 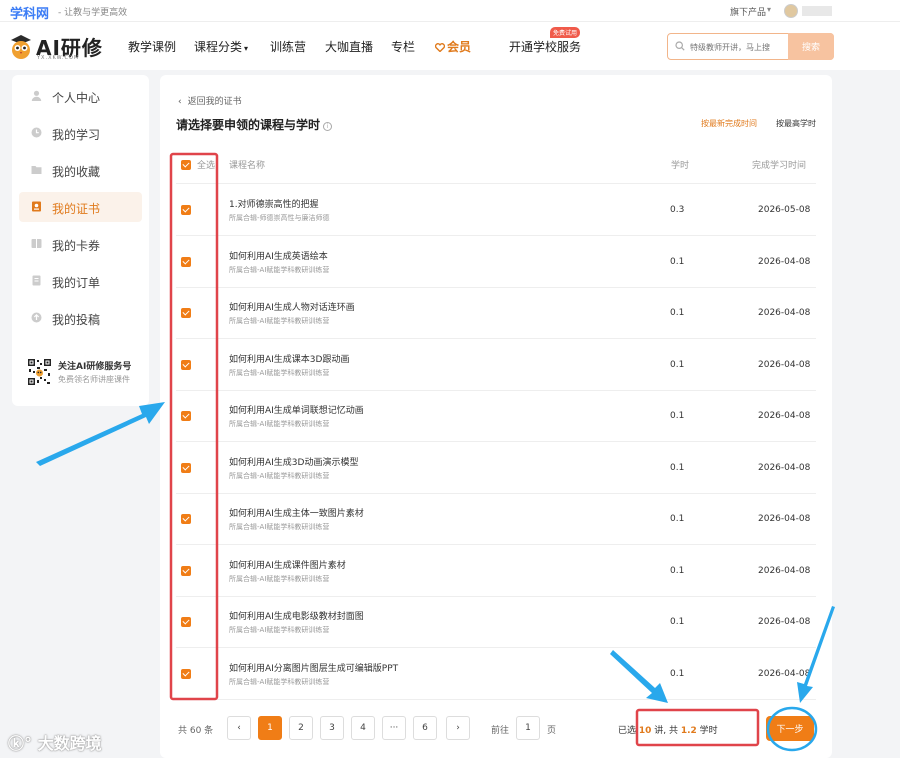 I want to click on table-row: 1.对师德崇高性的把握 所属合辑-师德崇高性与廉洁师德 0.3 2026-05-08, so click(x=496, y=210).